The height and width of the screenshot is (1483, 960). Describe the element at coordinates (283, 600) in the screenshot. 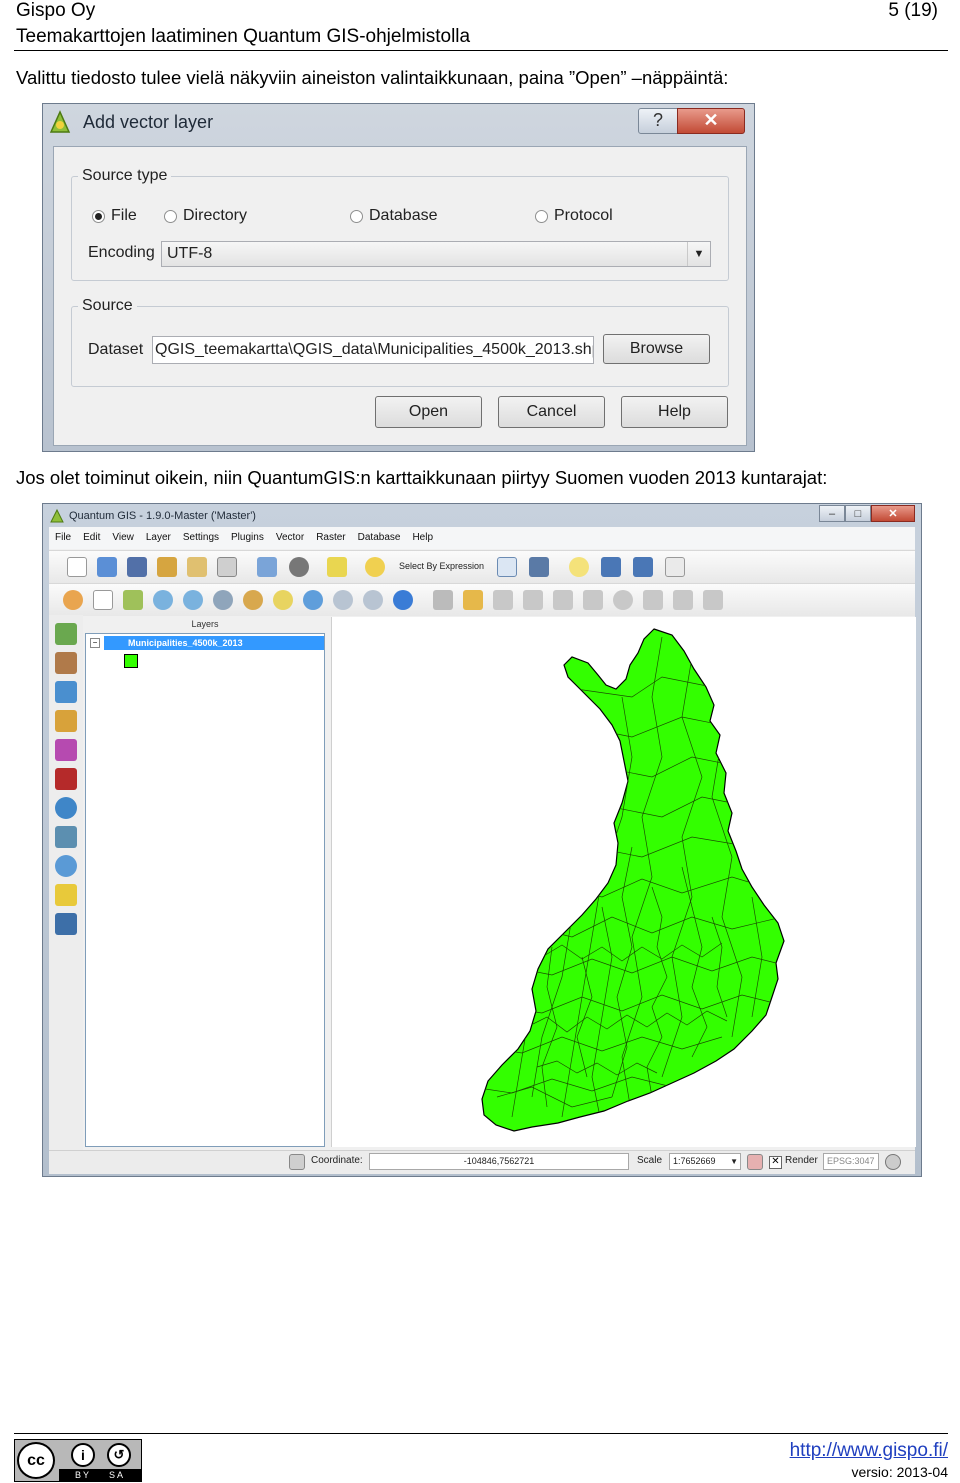

I see `zoom-layer-icon` at that location.